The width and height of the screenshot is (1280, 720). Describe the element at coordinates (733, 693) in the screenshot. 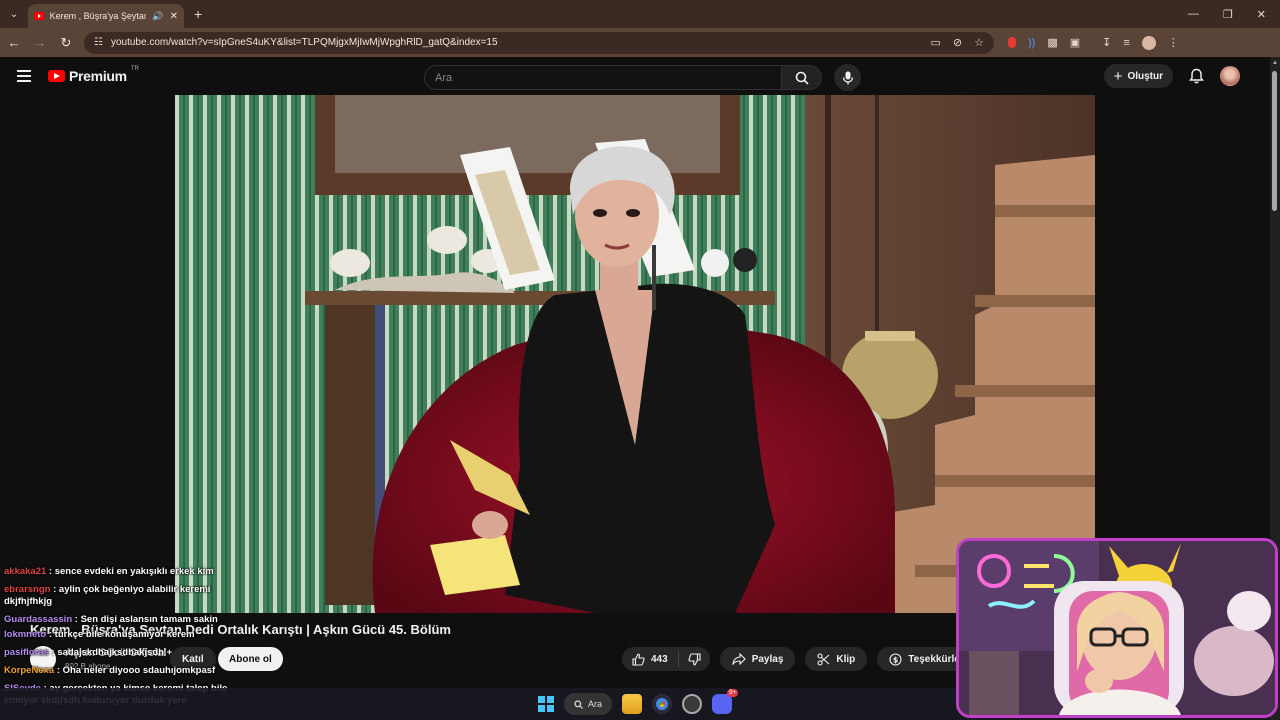

I see `discord-badge: 9+` at that location.